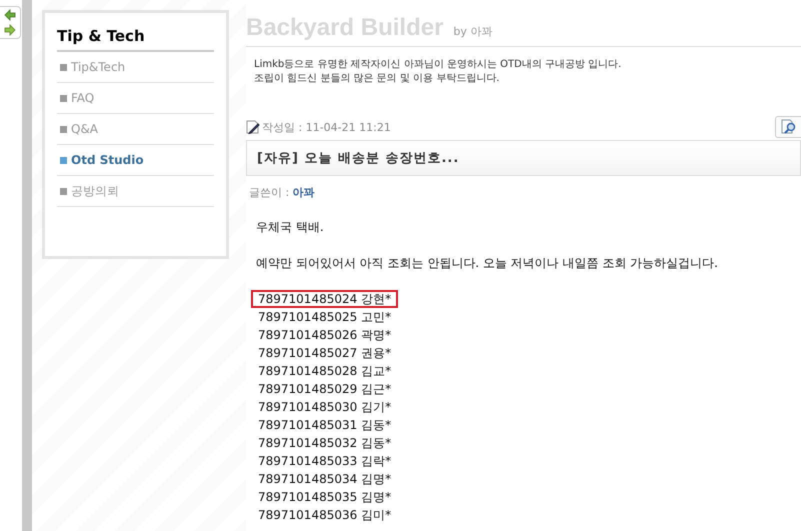 The image size is (801, 531). I want to click on tracking-line: 7897101485031 김동*, so click(324, 425).